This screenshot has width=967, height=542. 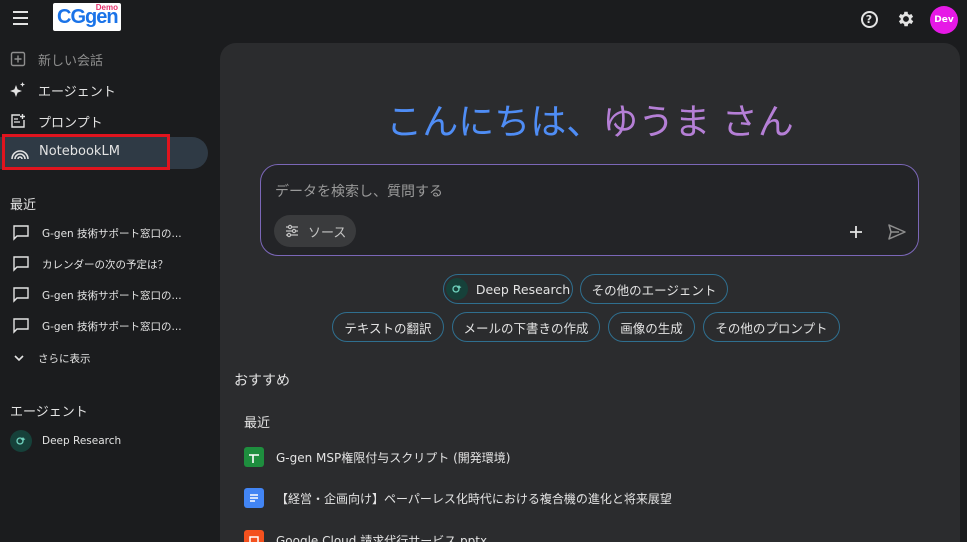 What do you see at coordinates (856, 232) in the screenshot?
I see `plus-icon` at bounding box center [856, 232].